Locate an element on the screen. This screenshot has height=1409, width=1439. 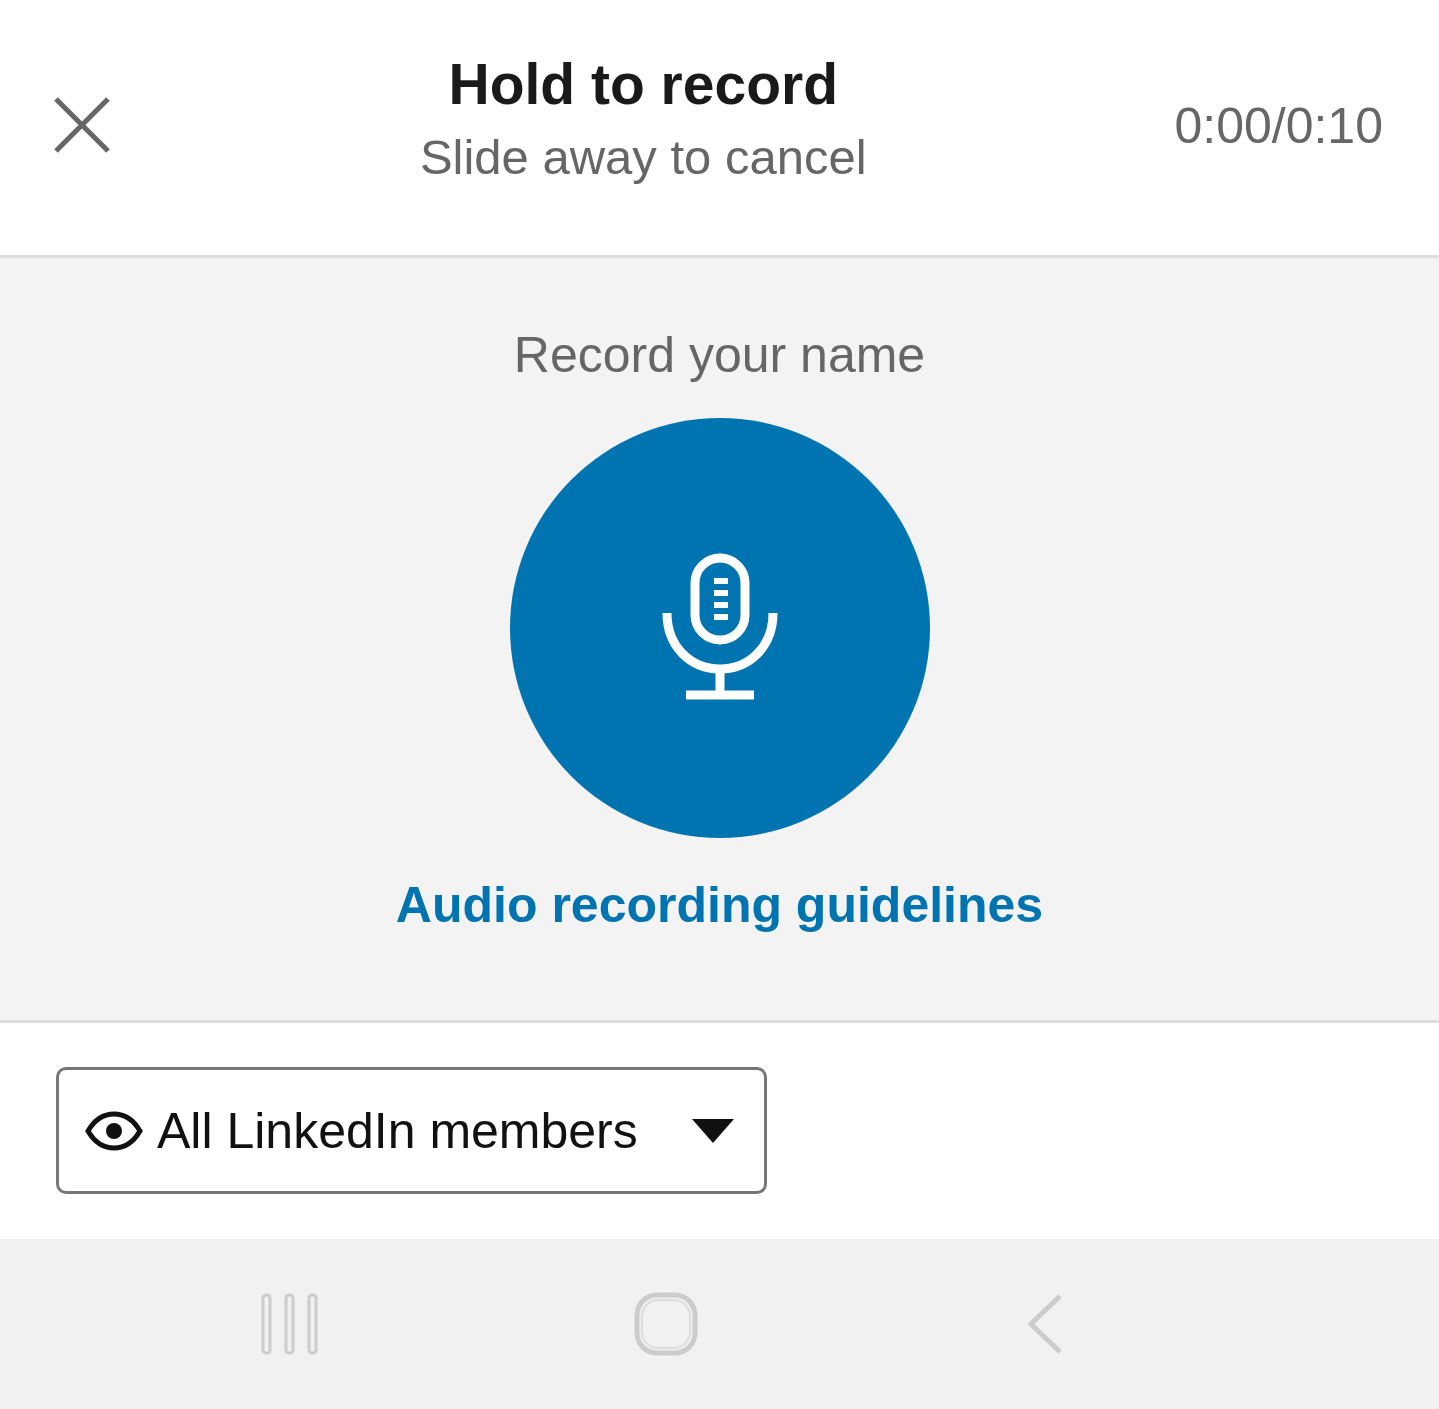
visibility-dropdown: All LinkedIn members is located at coordinates (411, 1130).